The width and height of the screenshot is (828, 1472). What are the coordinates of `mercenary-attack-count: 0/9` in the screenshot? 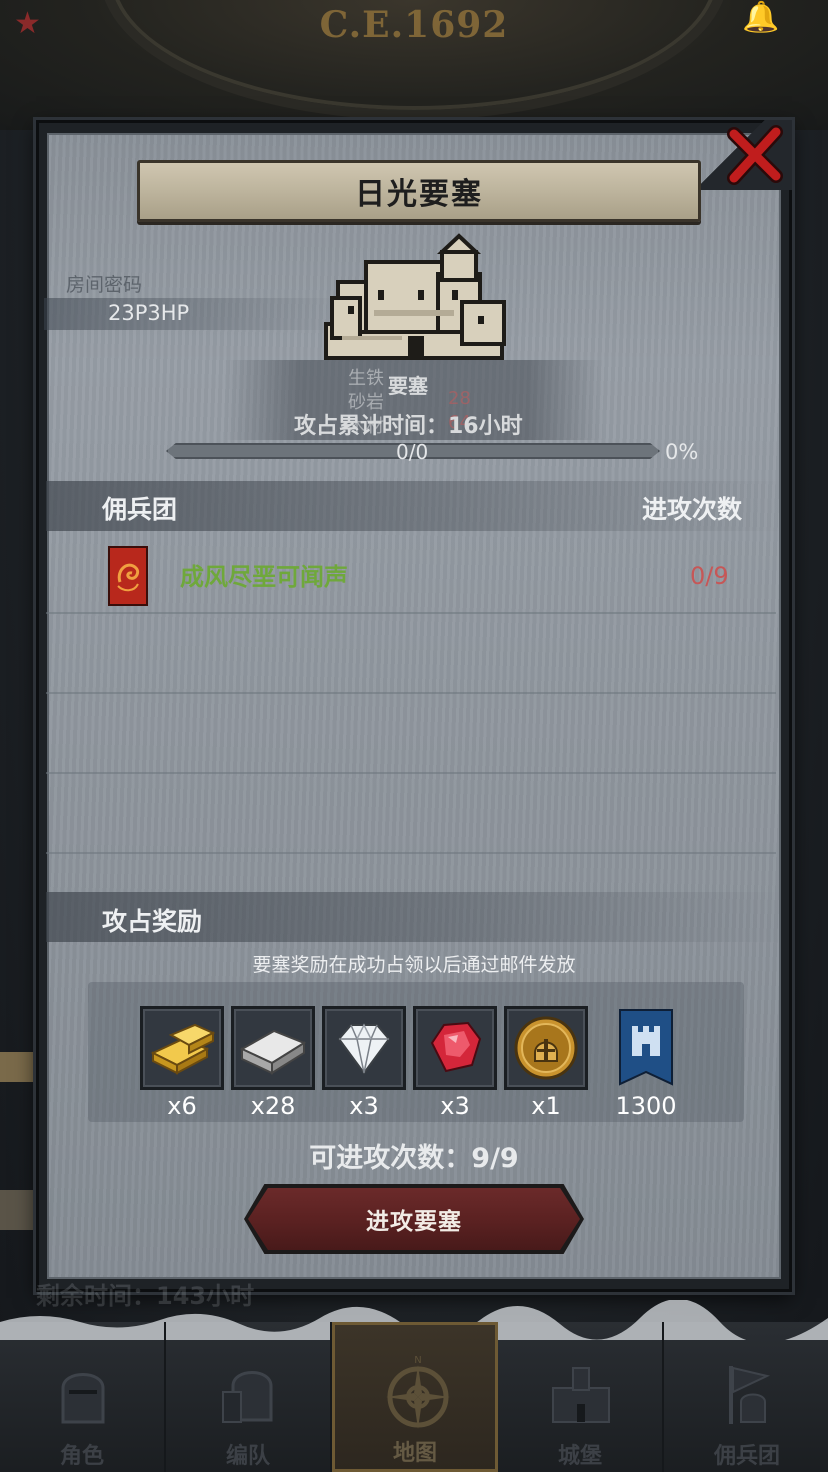 It's located at (709, 576).